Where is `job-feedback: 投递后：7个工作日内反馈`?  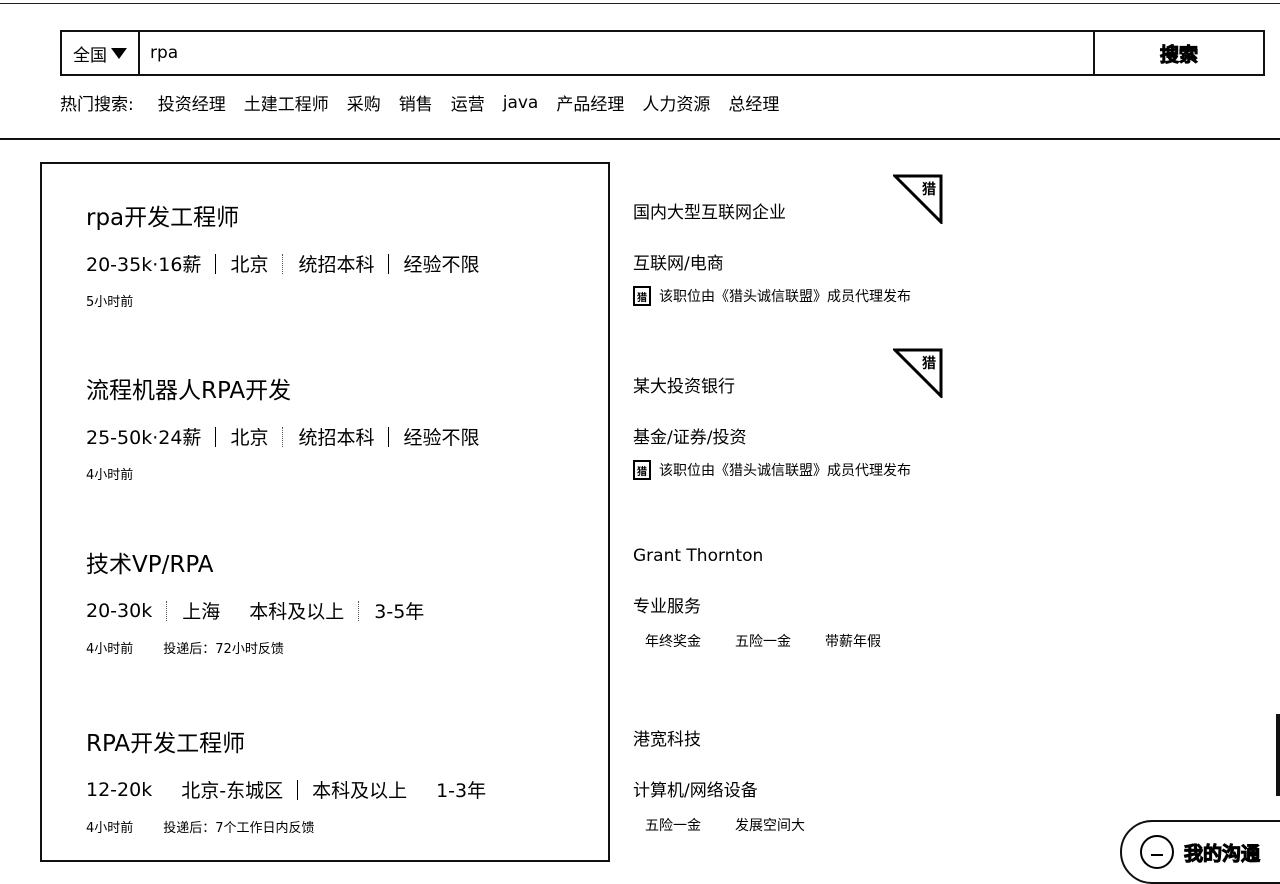
job-feedback: 投递后：7个工作日内反馈 is located at coordinates (239, 828).